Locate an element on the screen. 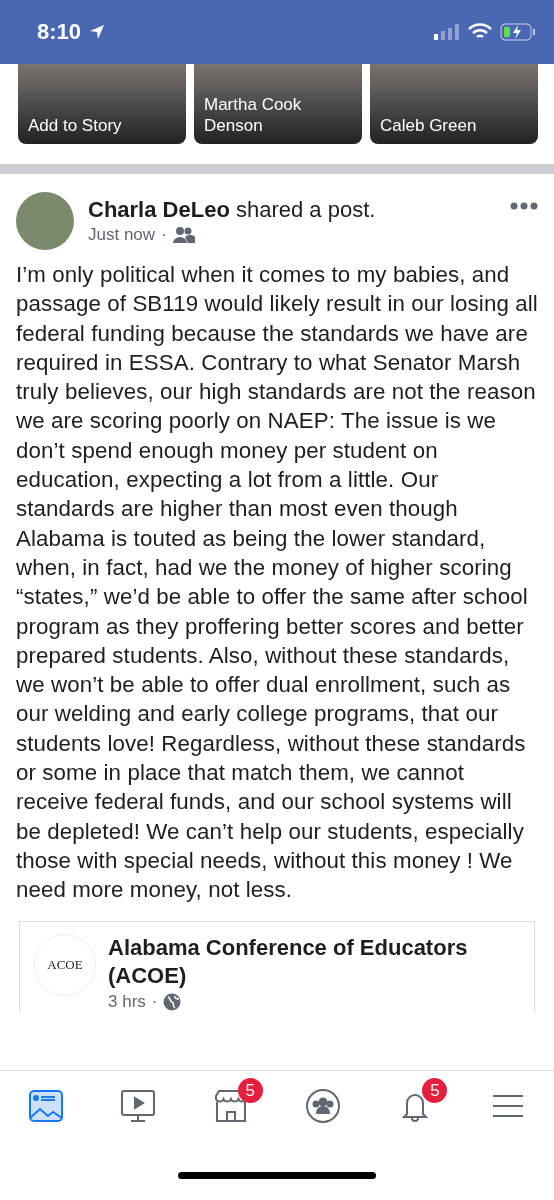  story-card: Martha Cook Denson is located at coordinates (278, 104).